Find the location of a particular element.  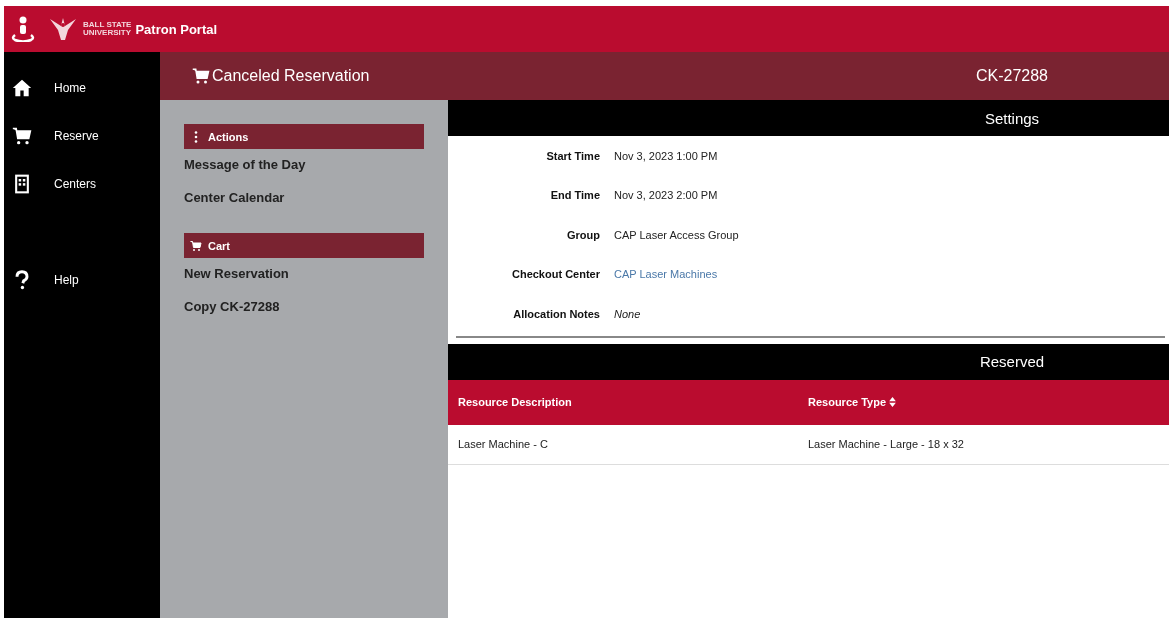

nav-item: Home is located at coordinates (82, 88).